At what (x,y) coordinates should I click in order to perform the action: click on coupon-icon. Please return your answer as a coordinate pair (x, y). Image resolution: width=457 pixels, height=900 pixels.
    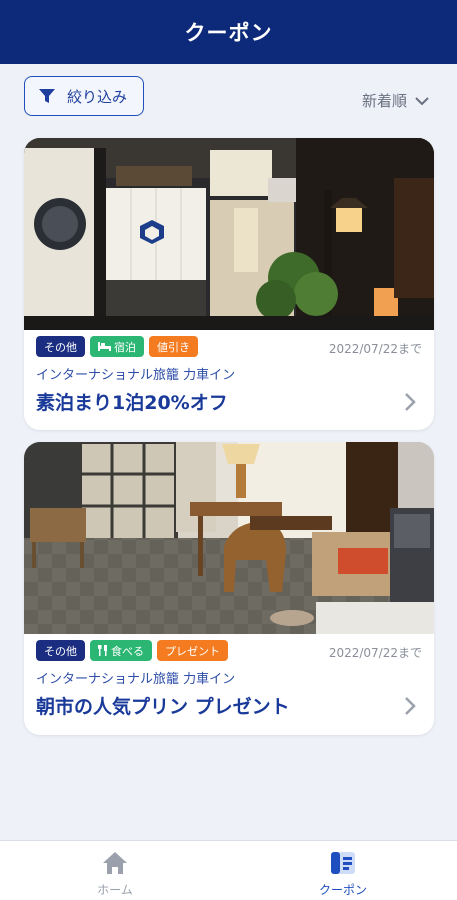
    Looking at the image, I should click on (343, 863).